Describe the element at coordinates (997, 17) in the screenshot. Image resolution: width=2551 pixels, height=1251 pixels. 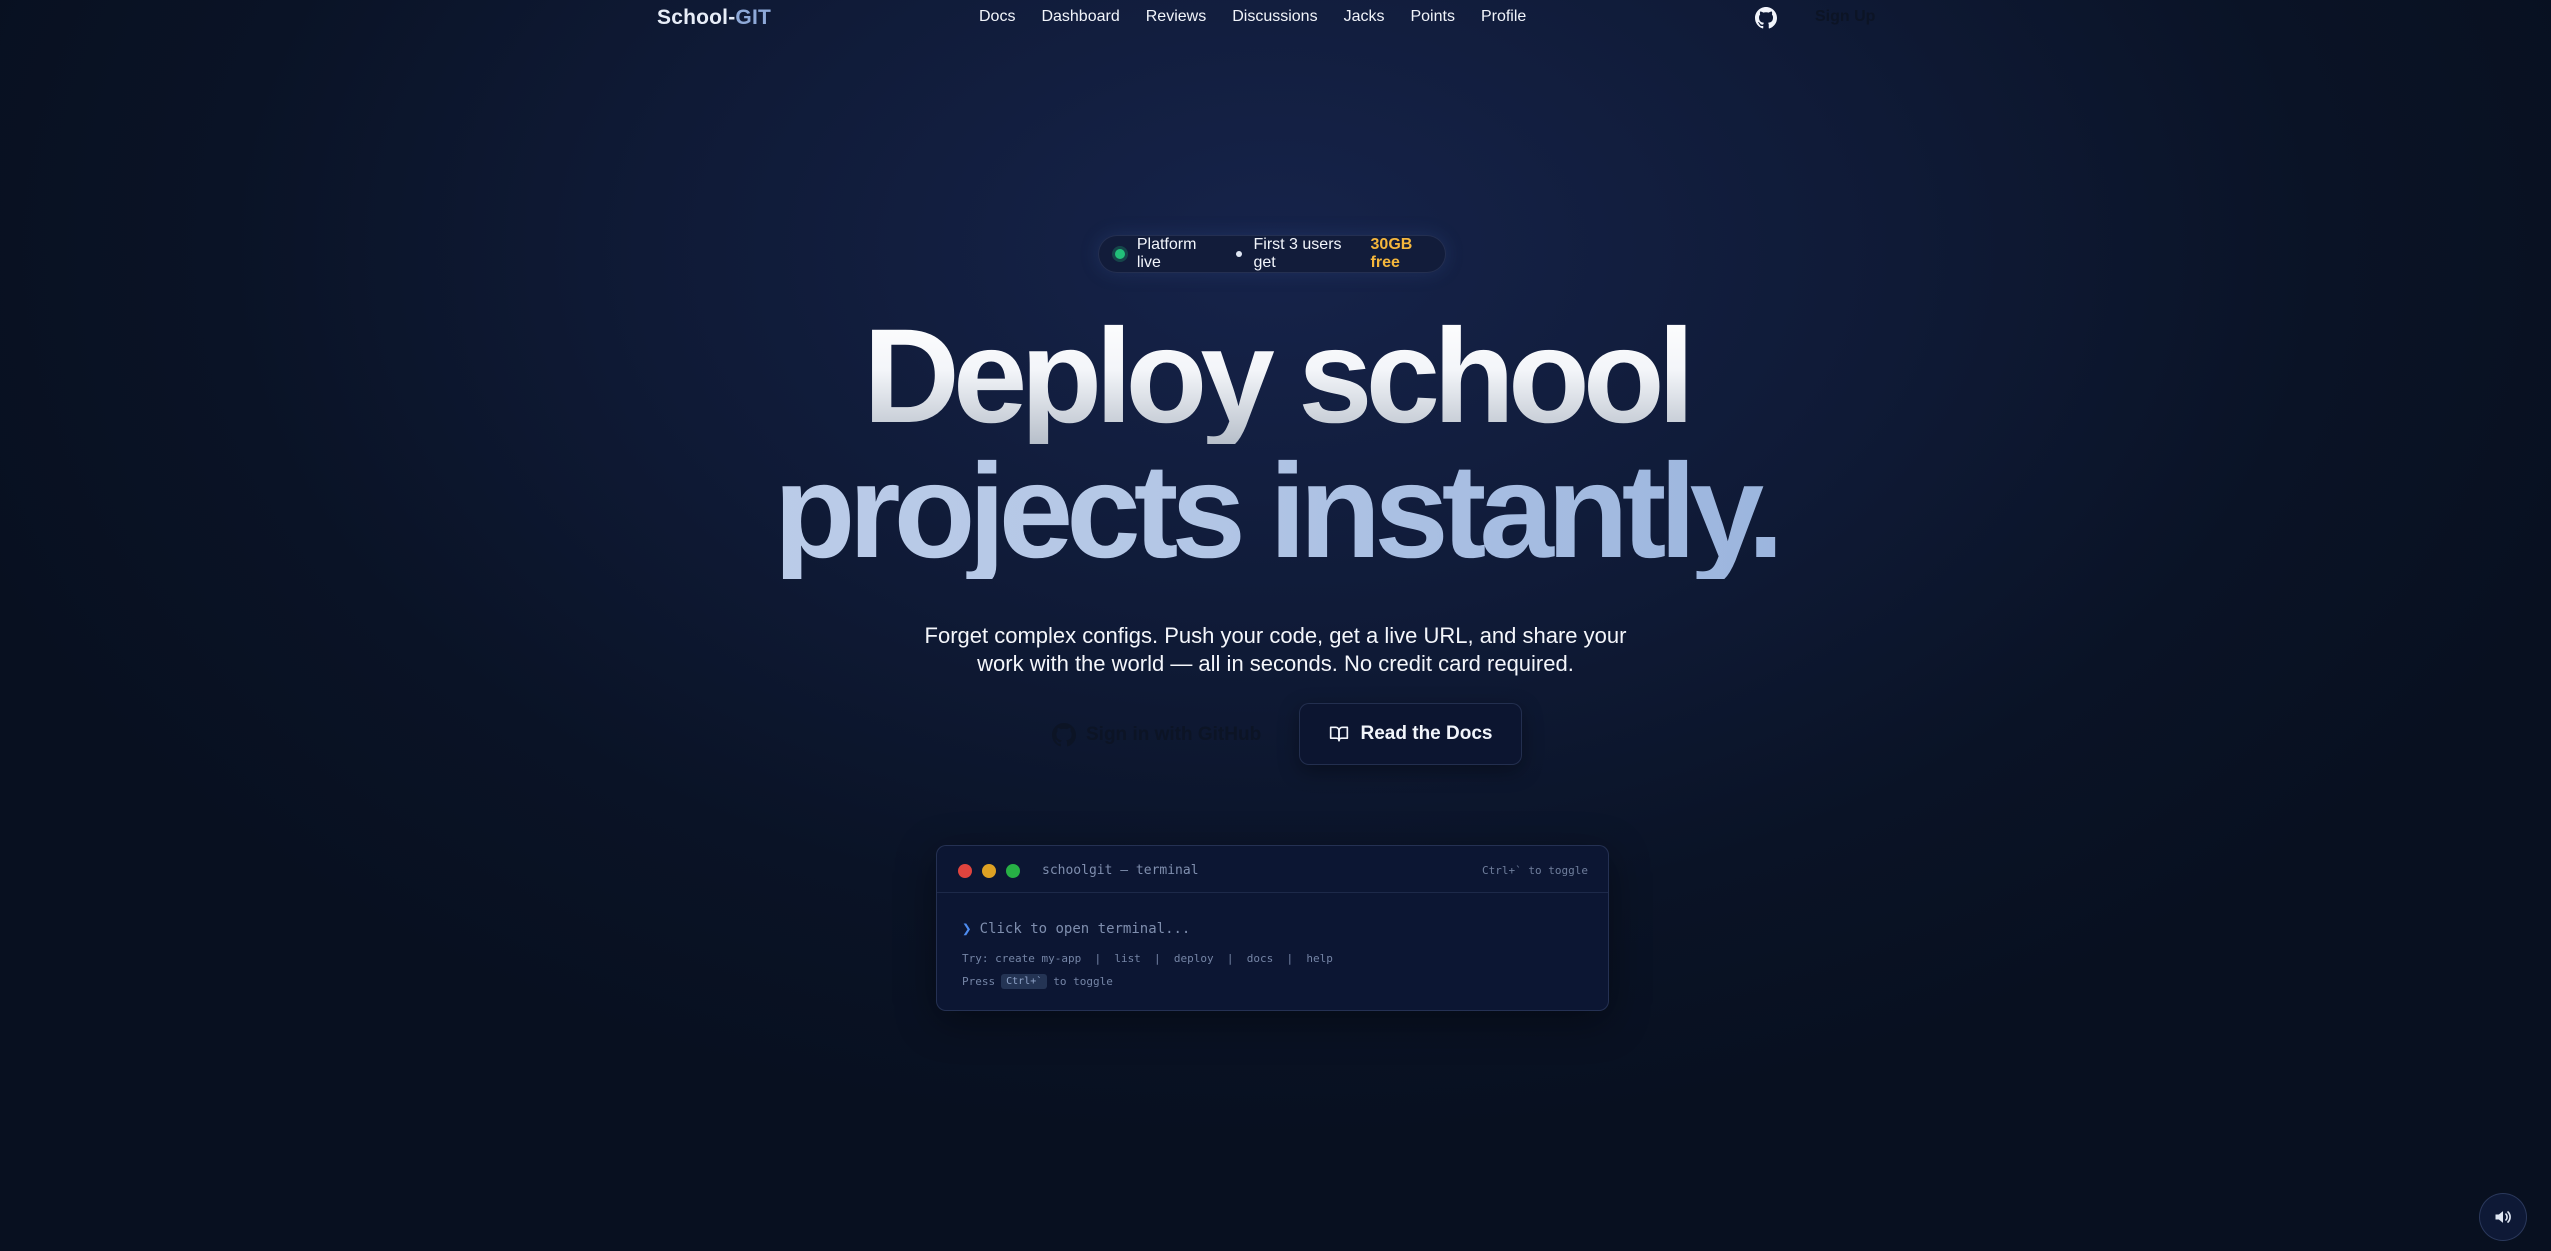
I see `nav-link-docs: Docs` at that location.